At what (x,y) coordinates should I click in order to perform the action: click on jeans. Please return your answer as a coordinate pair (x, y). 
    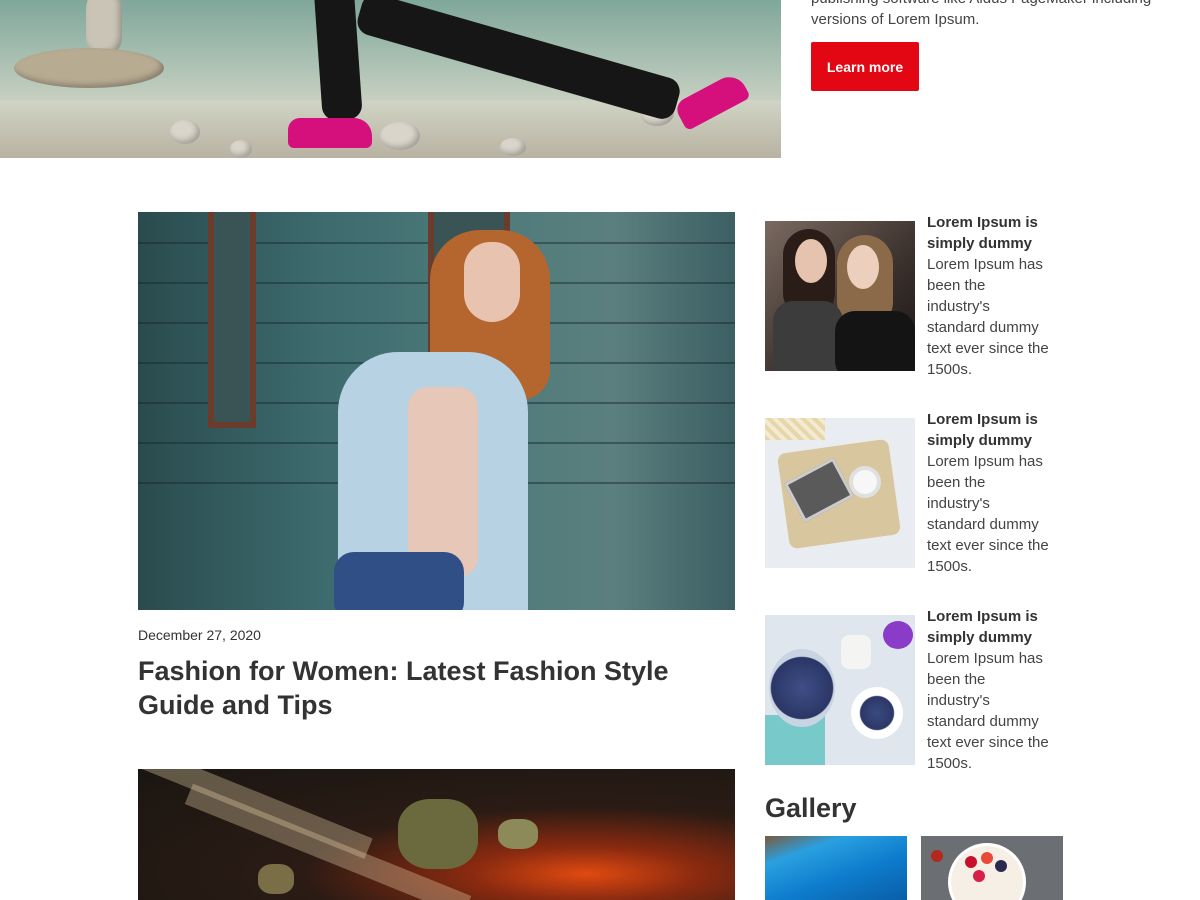
    Looking at the image, I should click on (399, 581).